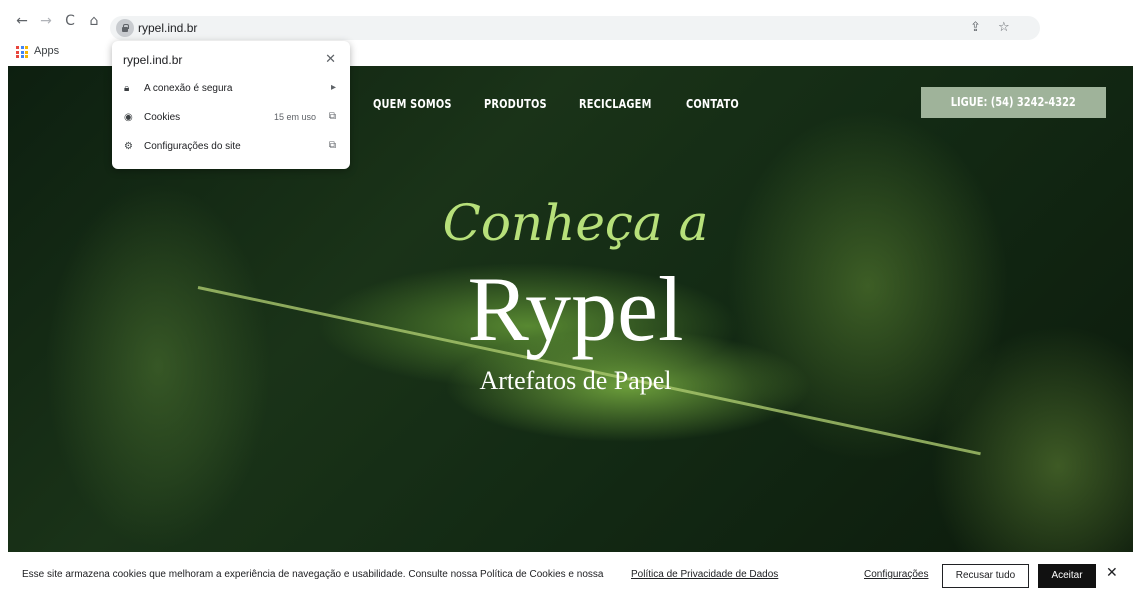 The width and height of the screenshot is (1133, 590). Describe the element at coordinates (333, 87) in the screenshot. I see `chevron-right-icon: ▸` at that location.